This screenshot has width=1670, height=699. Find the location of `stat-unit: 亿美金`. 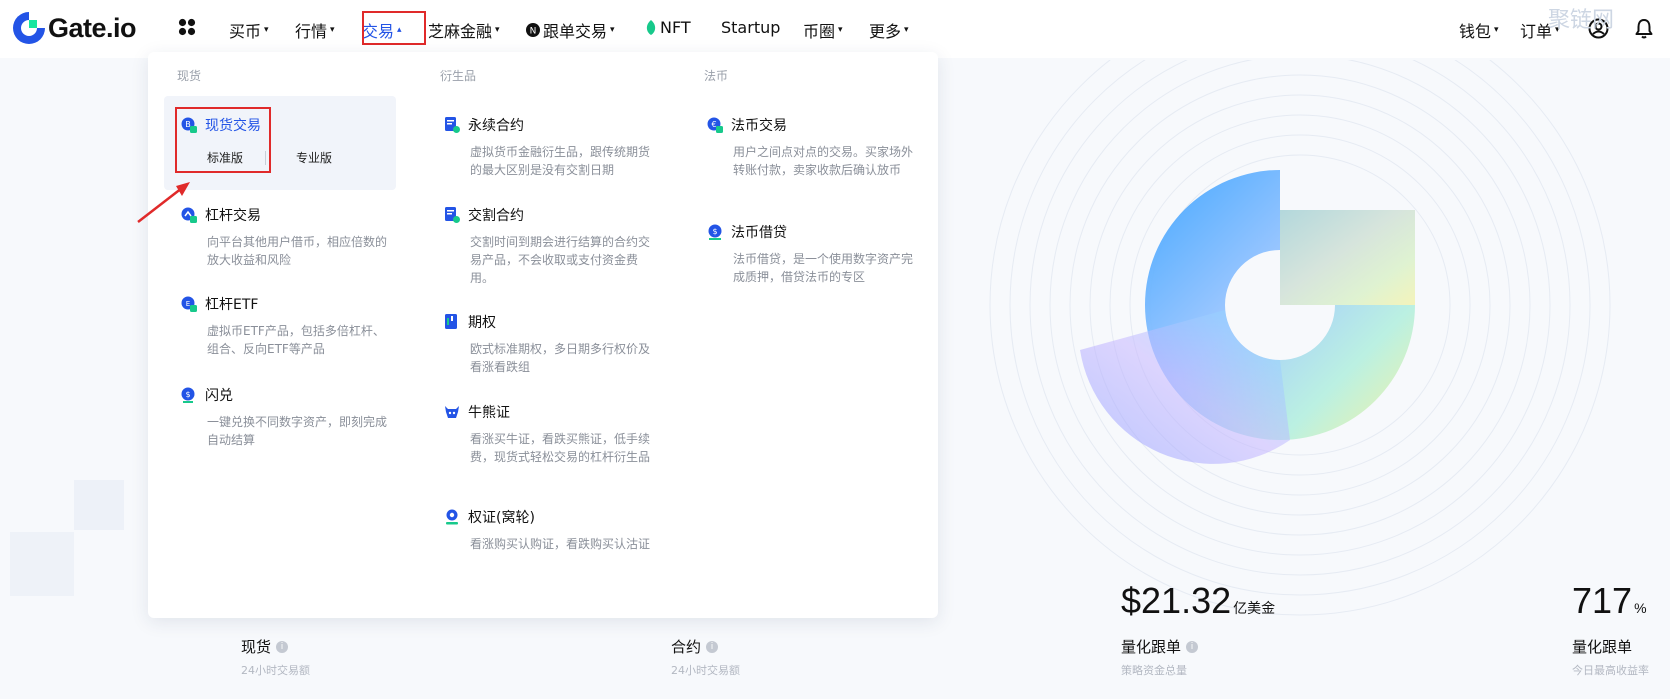

stat-unit: 亿美金 is located at coordinates (1254, 608).